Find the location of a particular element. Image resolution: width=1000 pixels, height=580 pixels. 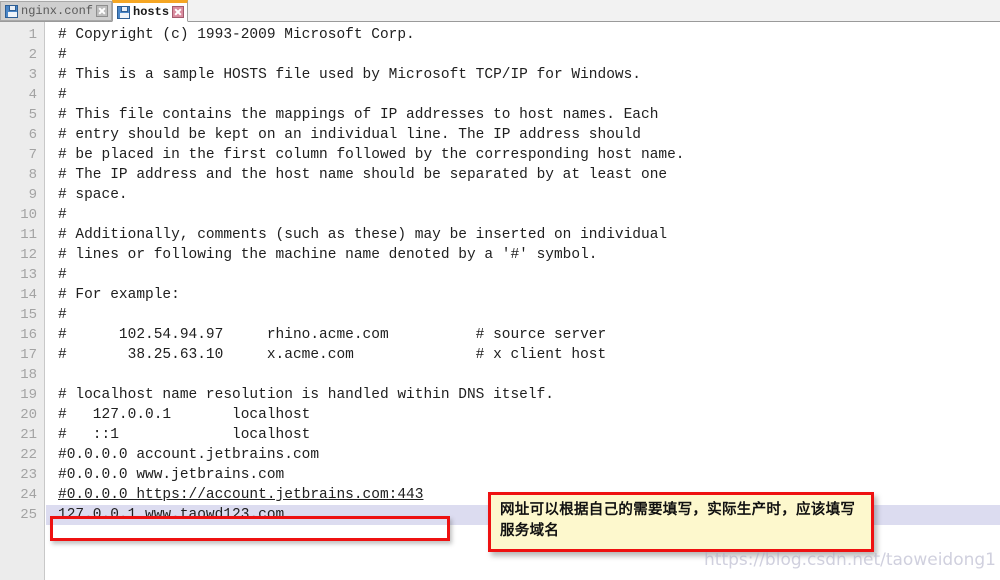

line-number: 11 is located at coordinates (28, 235).